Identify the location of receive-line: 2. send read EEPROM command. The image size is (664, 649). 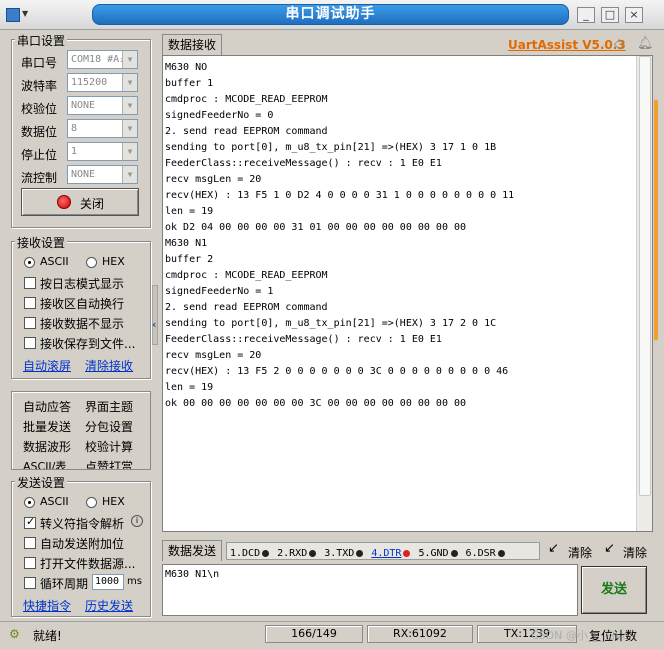
(246, 131).